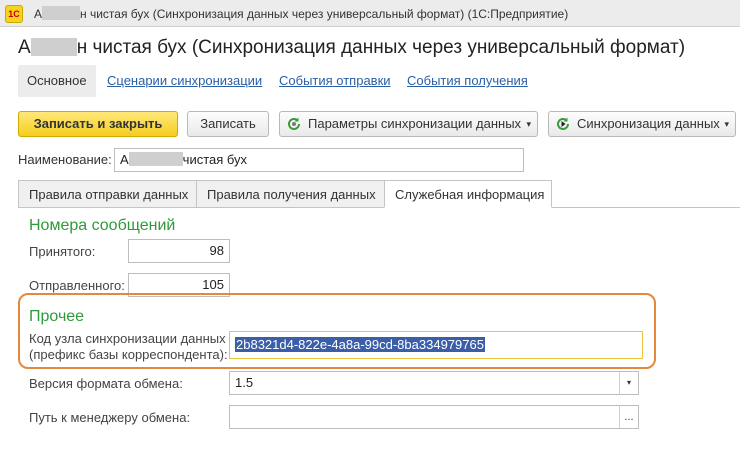 This screenshot has height=450, width=740. What do you see at coordinates (106, 383) in the screenshot?
I see `format-version-label: Версия формата обмена:` at bounding box center [106, 383].